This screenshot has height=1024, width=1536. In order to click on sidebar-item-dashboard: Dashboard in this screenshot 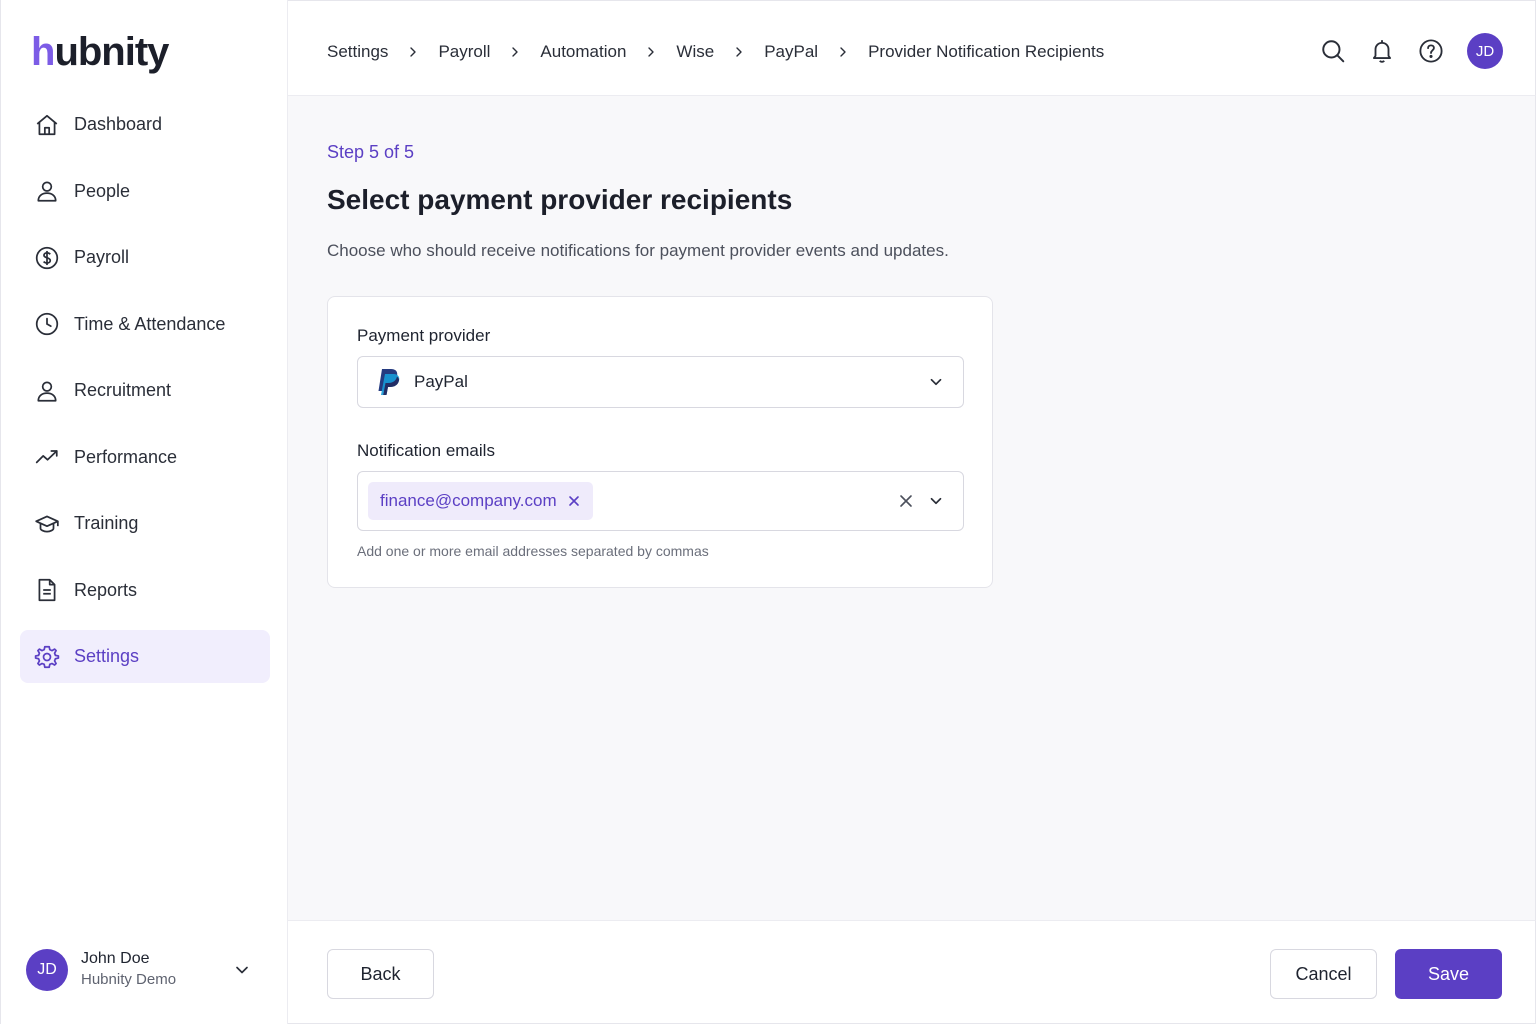, I will do `click(145, 124)`.